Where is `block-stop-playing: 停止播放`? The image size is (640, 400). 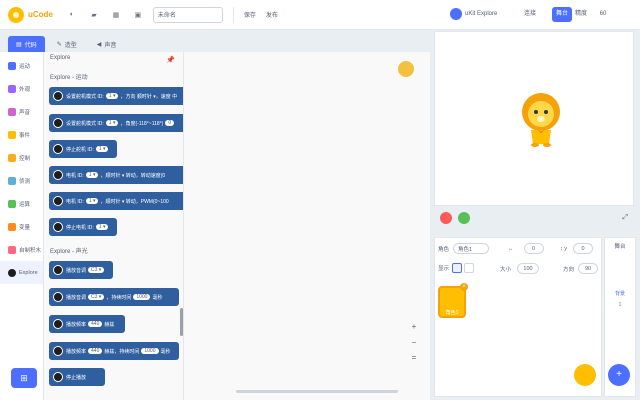 block-stop-playing: 停止播放 is located at coordinates (77, 377).